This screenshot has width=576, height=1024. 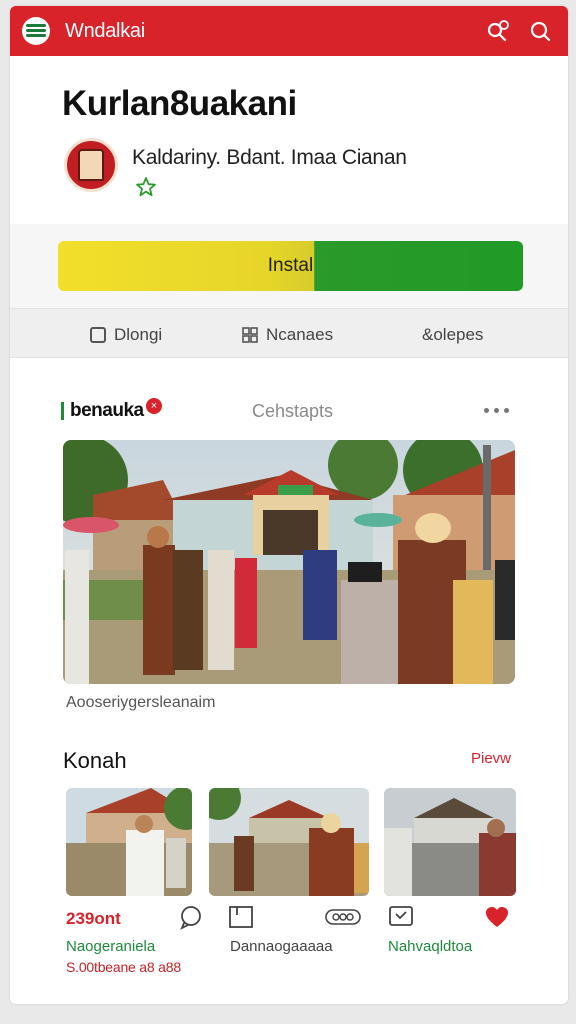 What do you see at coordinates (497, 917) in the screenshot?
I see `heart-icon` at bounding box center [497, 917].